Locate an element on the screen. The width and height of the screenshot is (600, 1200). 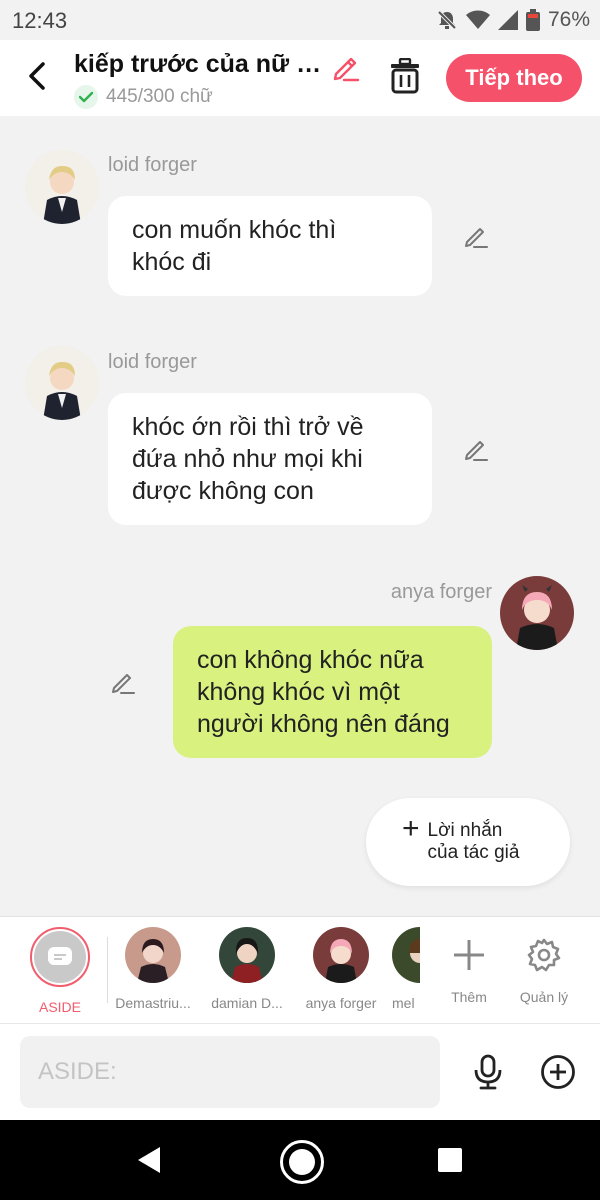
avatar-anya is located at coordinates (537, 613).